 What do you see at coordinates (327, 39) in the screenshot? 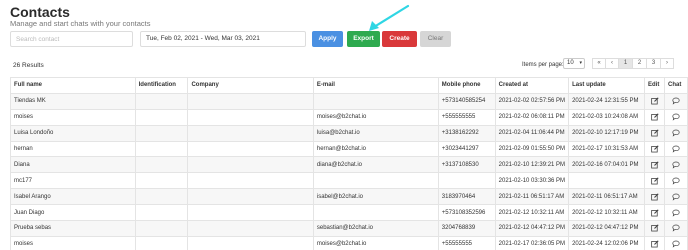
I see `apply-button: Apply` at bounding box center [327, 39].